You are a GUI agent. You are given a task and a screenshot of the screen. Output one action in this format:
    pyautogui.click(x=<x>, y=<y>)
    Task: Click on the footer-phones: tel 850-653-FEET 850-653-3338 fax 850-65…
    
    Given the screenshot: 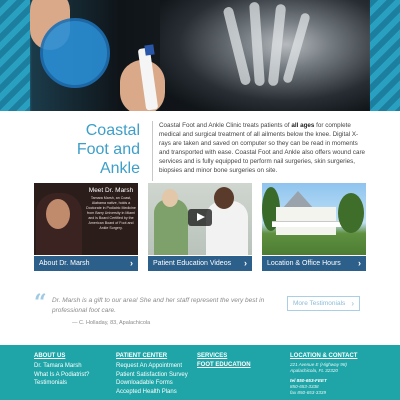 What is the action you would take?
    pyautogui.click(x=323, y=387)
    